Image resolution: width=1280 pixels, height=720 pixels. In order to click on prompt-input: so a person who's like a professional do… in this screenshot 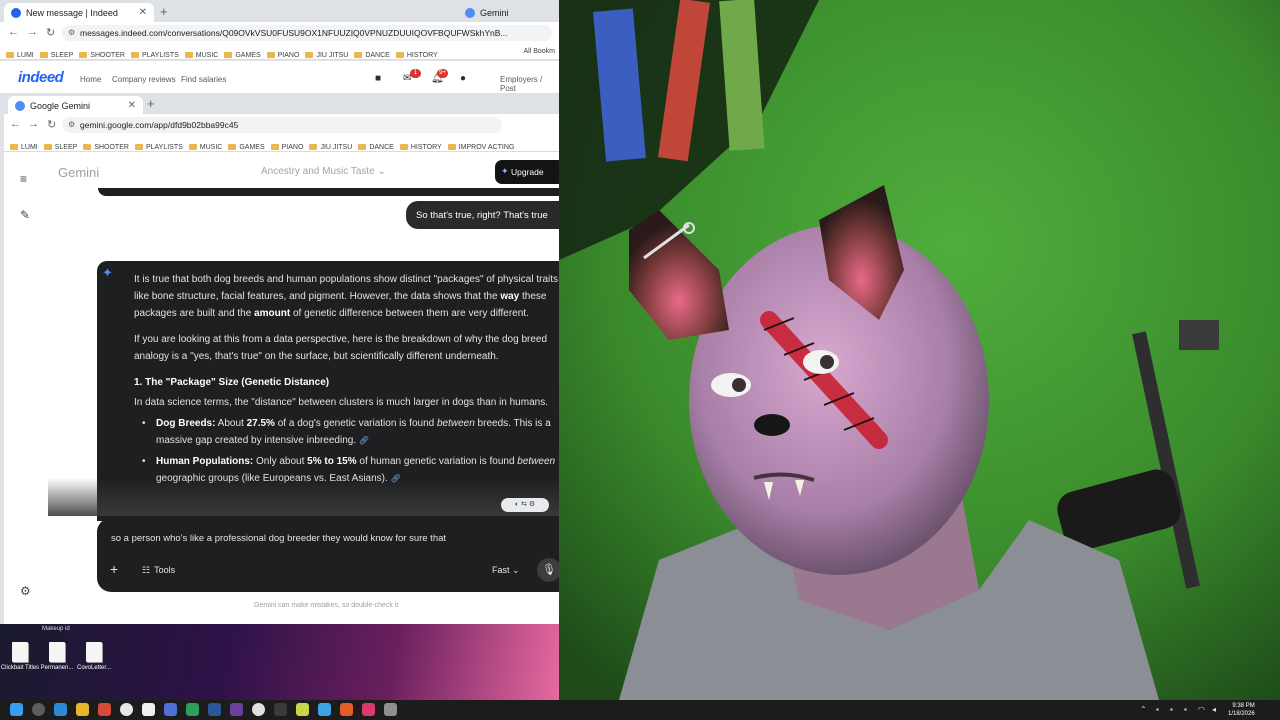, I will do `click(278, 538)`.